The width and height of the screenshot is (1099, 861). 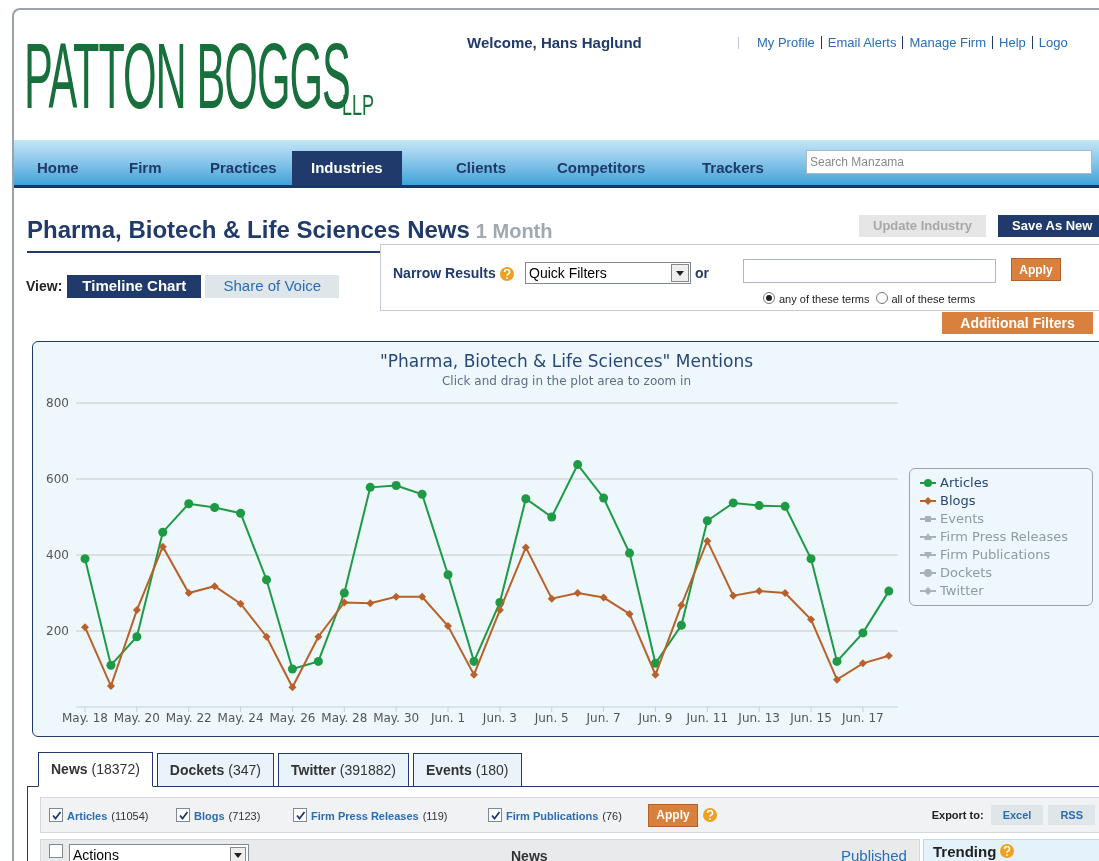 What do you see at coordinates (57, 403) in the screenshot?
I see `y-tick-label: 800` at bounding box center [57, 403].